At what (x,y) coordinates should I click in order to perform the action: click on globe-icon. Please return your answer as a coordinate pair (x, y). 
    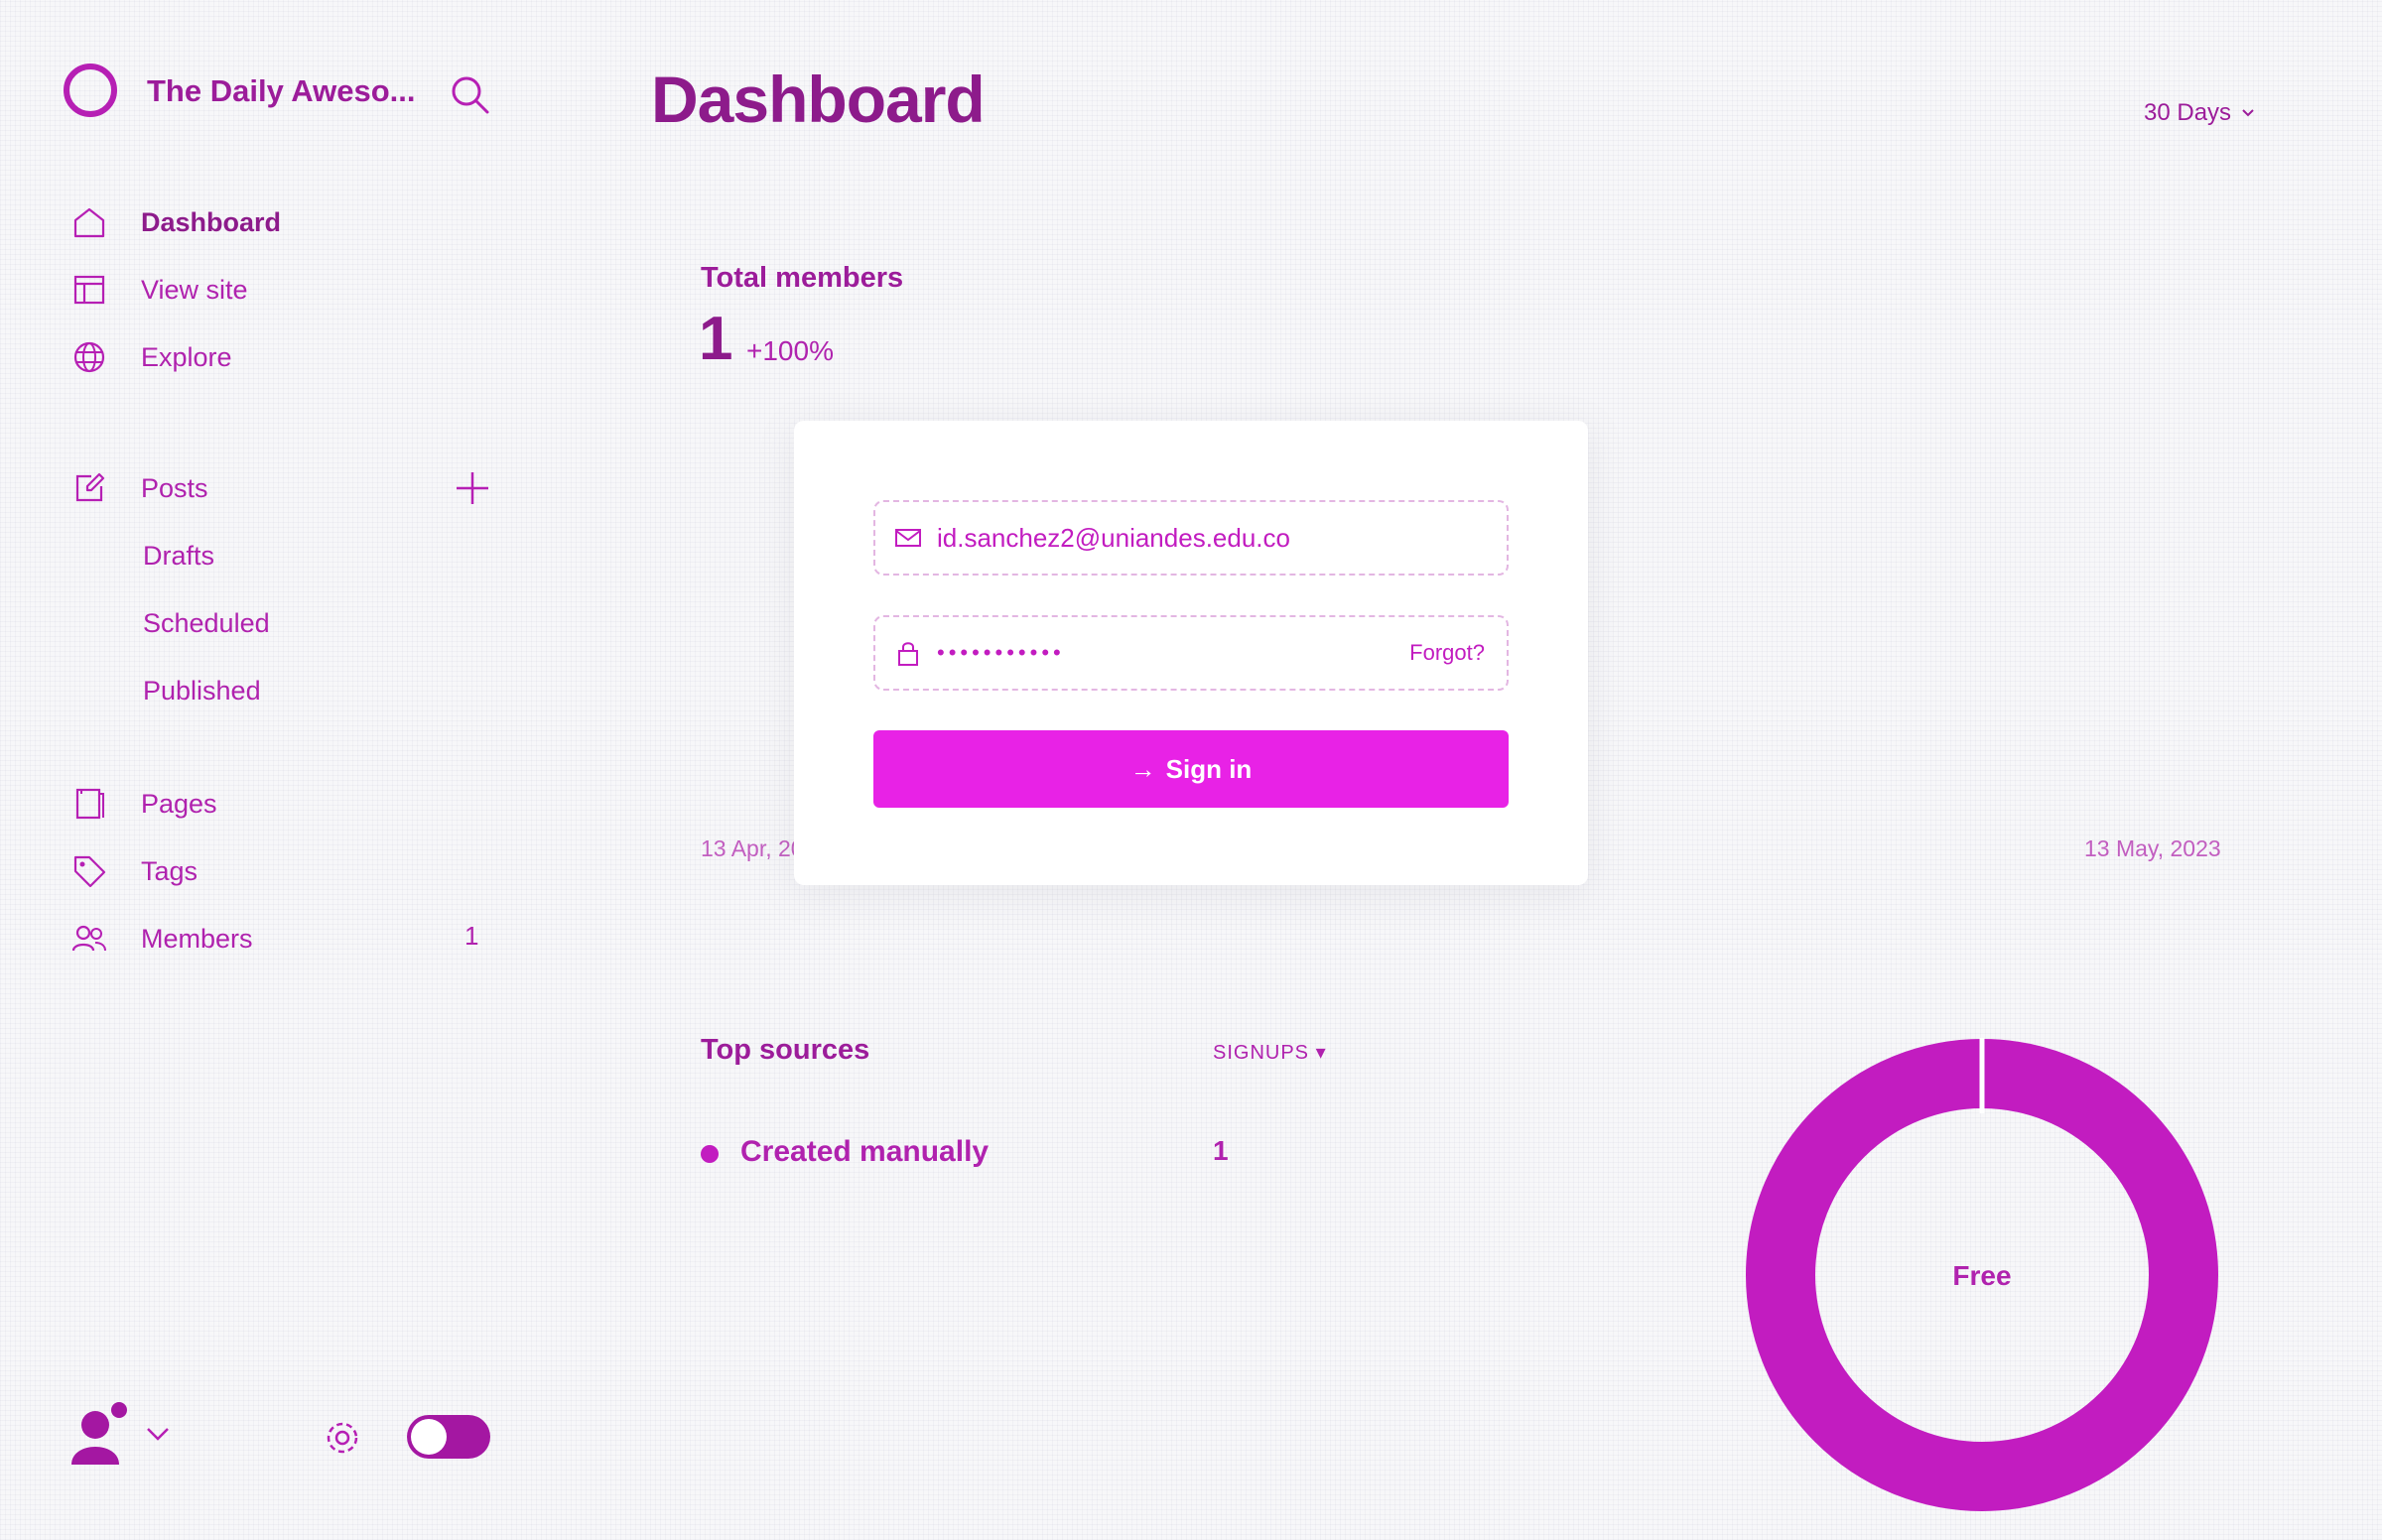
    Looking at the image, I should click on (89, 357).